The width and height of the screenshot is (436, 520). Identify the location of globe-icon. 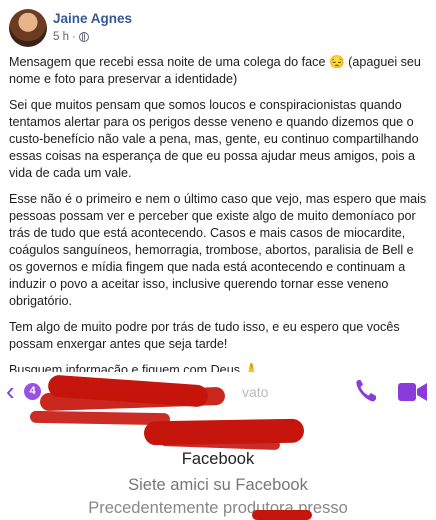
(83, 37).